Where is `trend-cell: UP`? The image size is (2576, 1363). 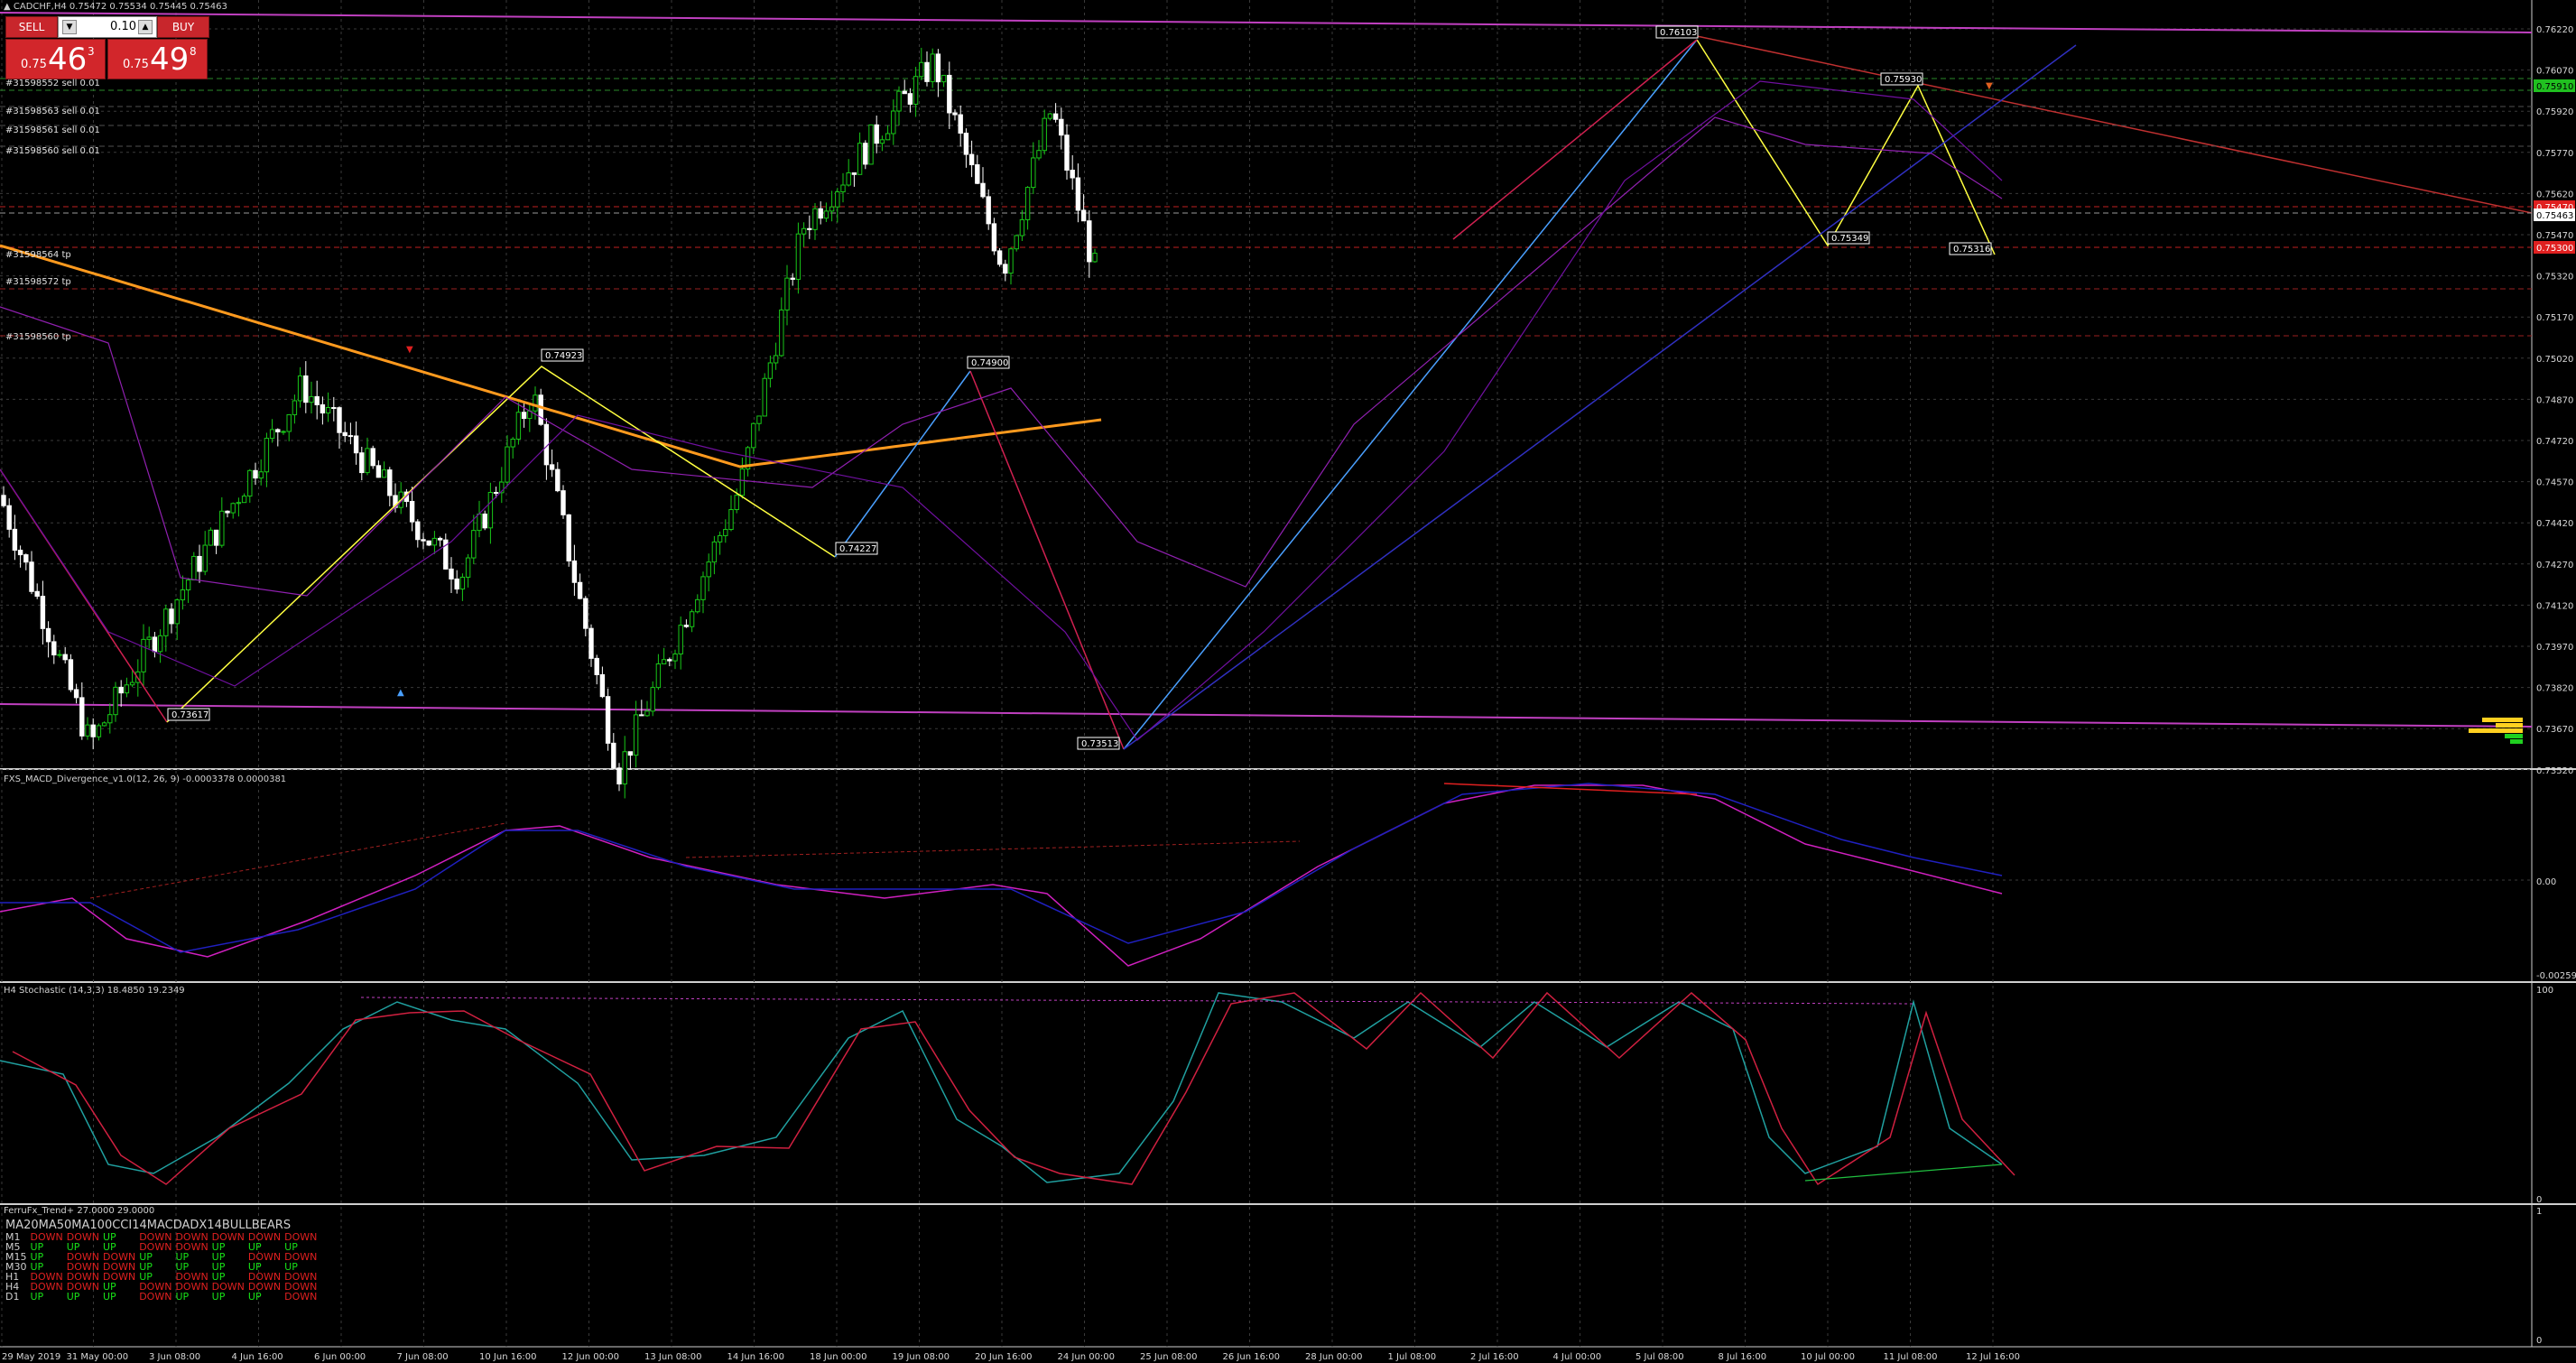
trend-cell: UP is located at coordinates (37, 1297).